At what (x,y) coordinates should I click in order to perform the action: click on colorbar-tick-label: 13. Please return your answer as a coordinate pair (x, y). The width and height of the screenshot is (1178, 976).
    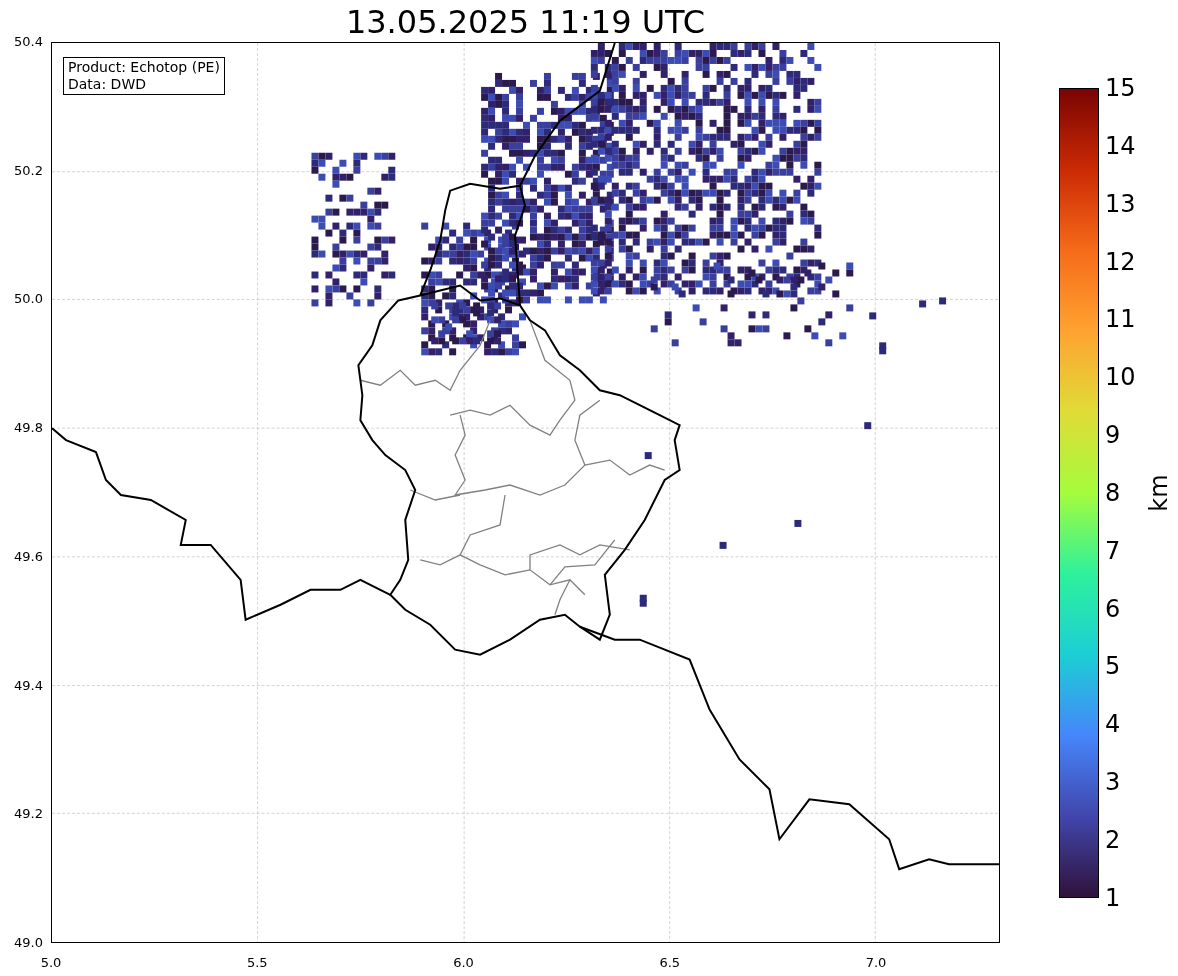
    Looking at the image, I should click on (1120, 203).